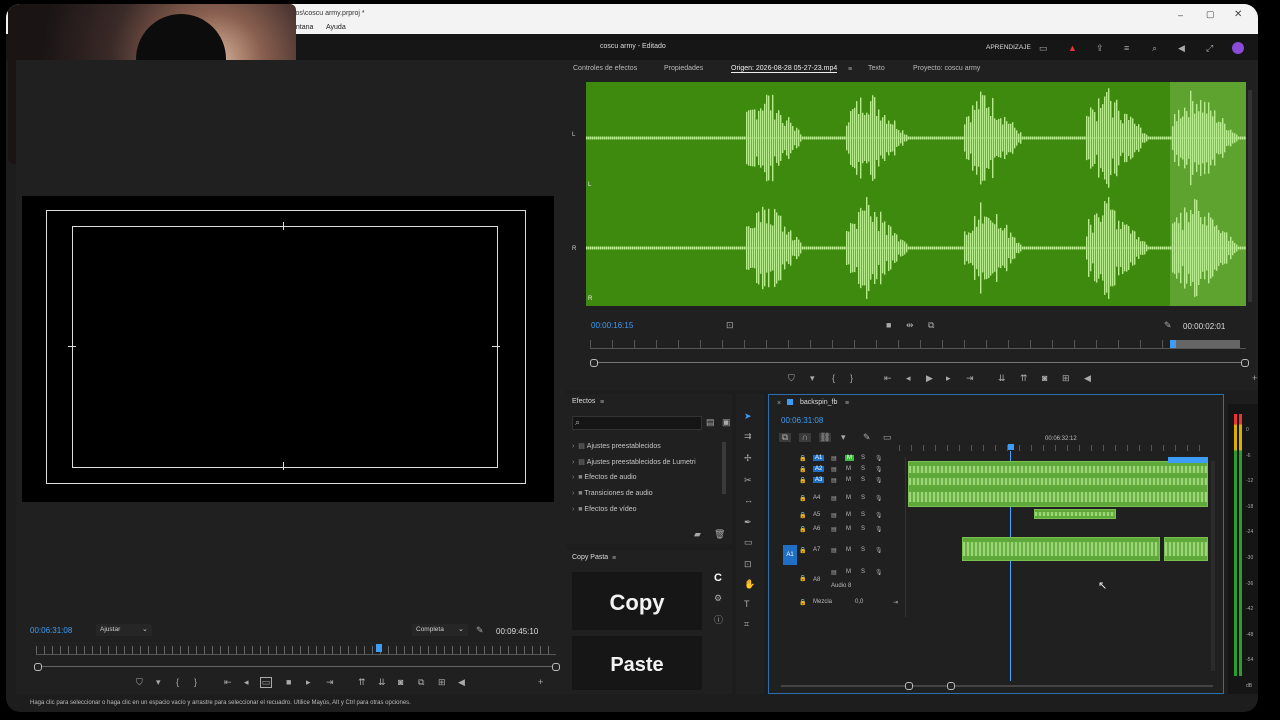  I want to click on new-folder-icon: ▰, so click(697, 534).